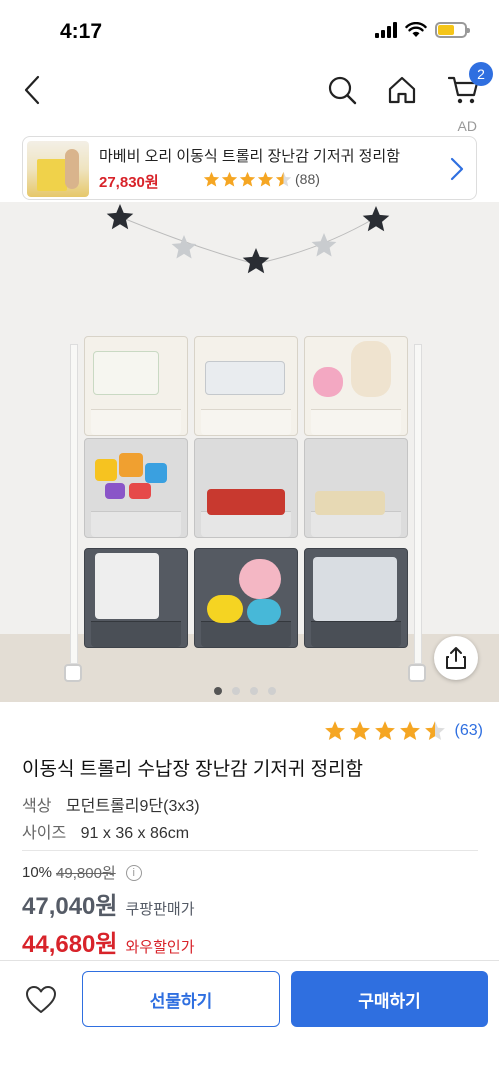 This screenshot has height=1080, width=499. I want to click on discount-row: 10% 49,800원 i, so click(82, 872).